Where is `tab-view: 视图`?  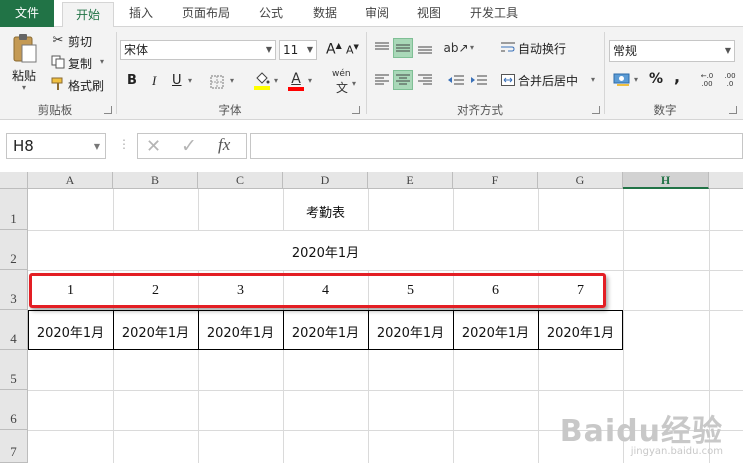 tab-view: 视图 is located at coordinates (429, 13).